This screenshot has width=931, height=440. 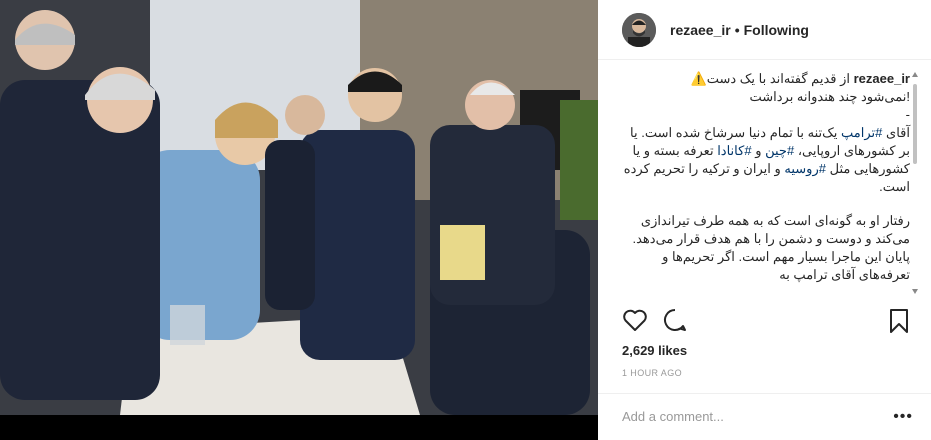 I want to click on warning-emoji-icon: ⚠️, so click(x=698, y=78).